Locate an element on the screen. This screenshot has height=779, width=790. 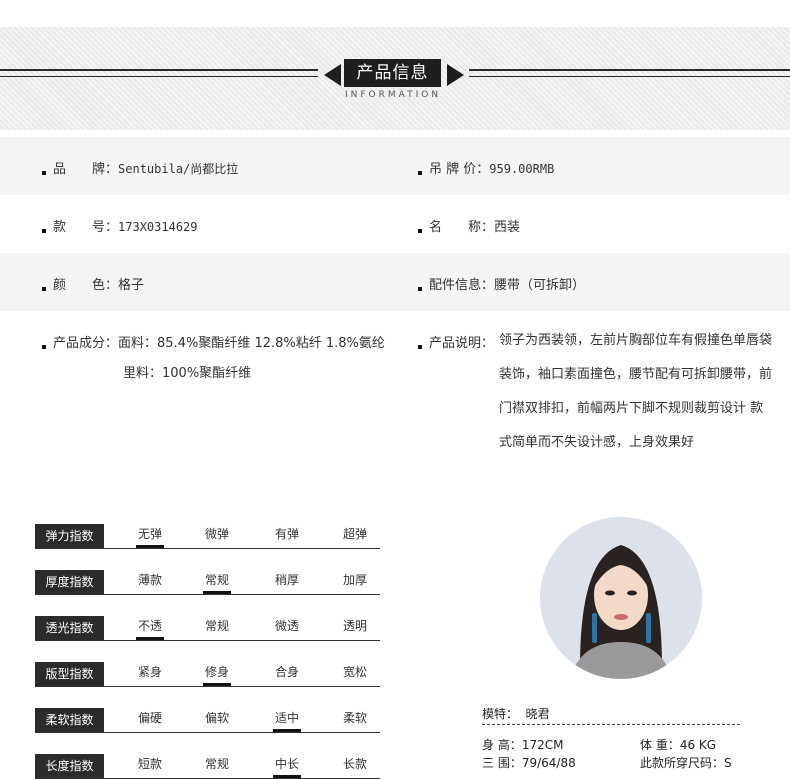
header-rule-right is located at coordinates (629, 73).